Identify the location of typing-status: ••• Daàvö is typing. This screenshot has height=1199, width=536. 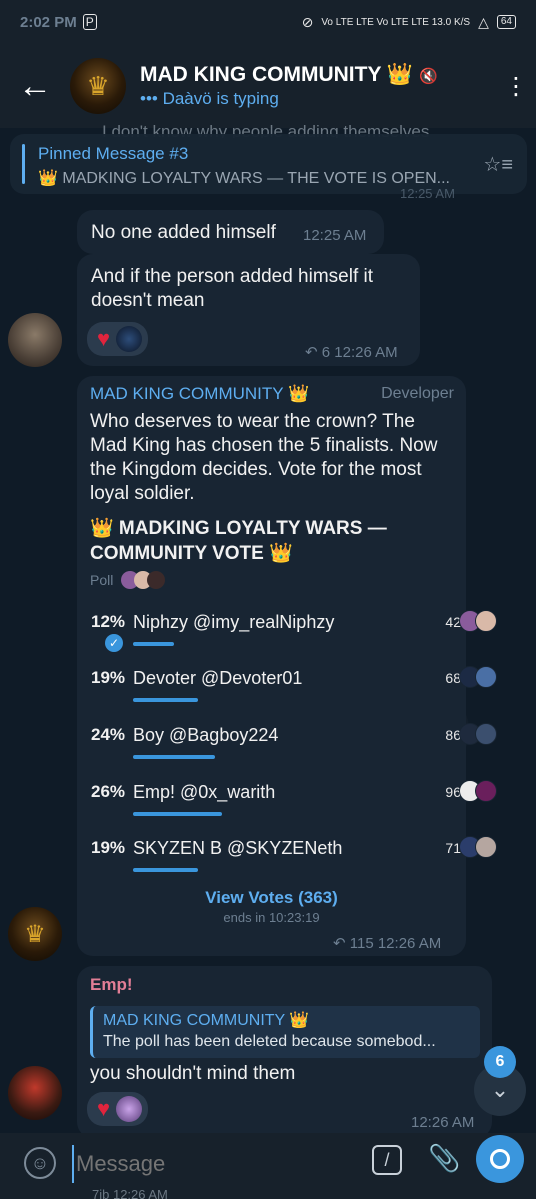
(209, 98).